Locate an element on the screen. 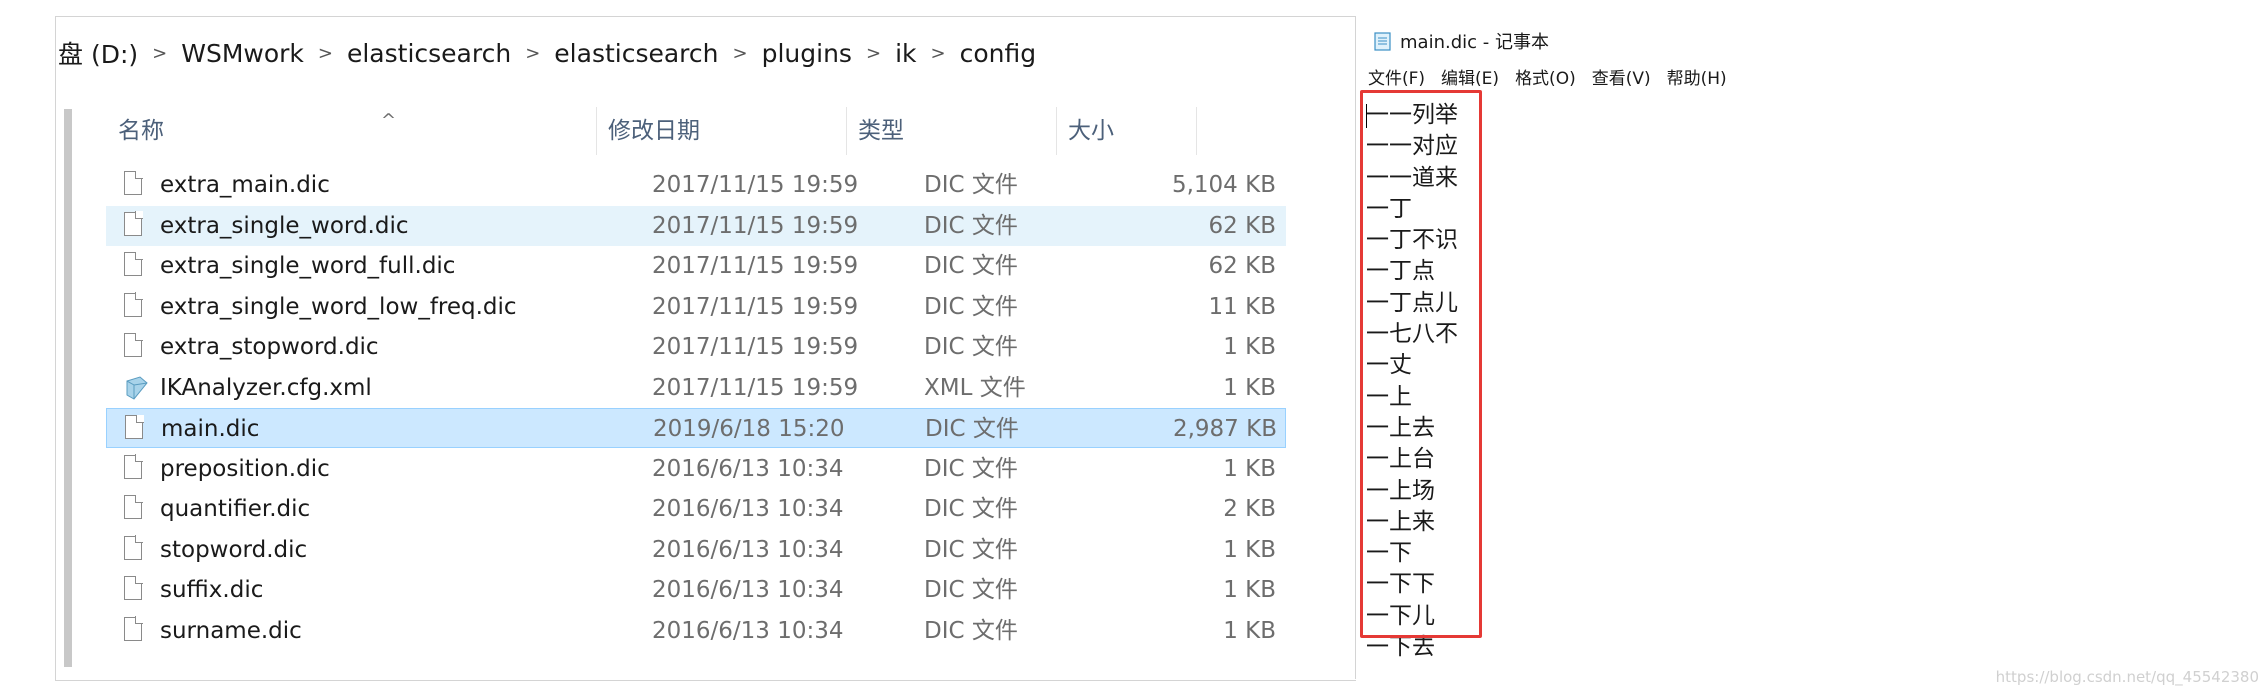  vertical-scrollbar is located at coordinates (68, 388).